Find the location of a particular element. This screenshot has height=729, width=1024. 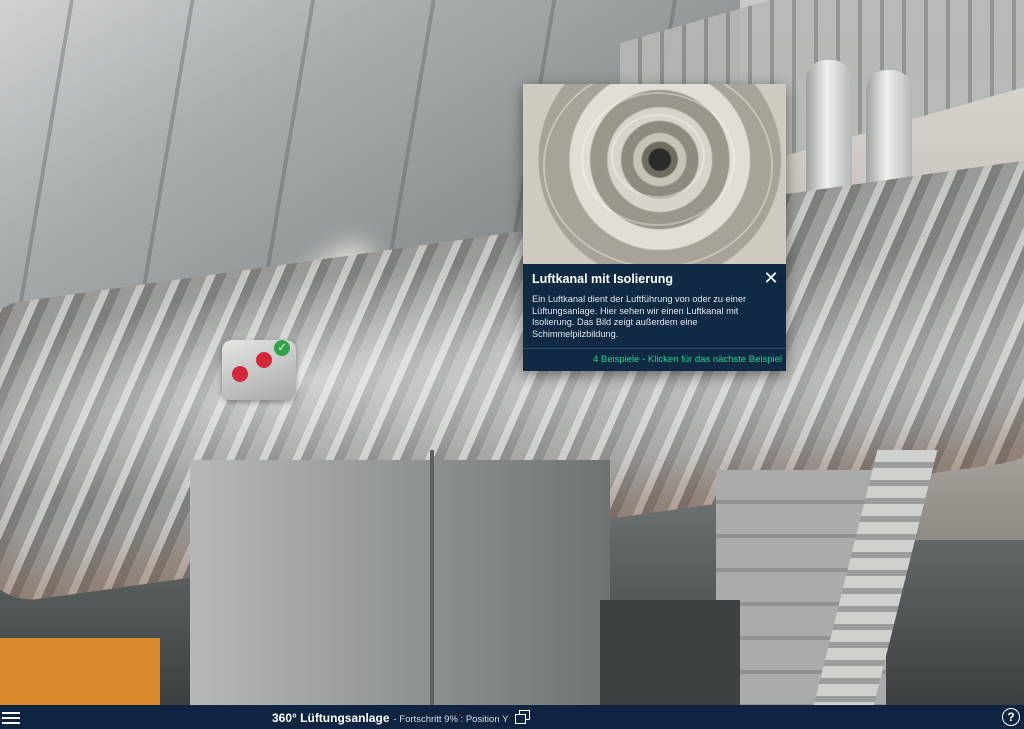

progress-status: - Fortschritt 9% : Position Y is located at coordinates (451, 719).